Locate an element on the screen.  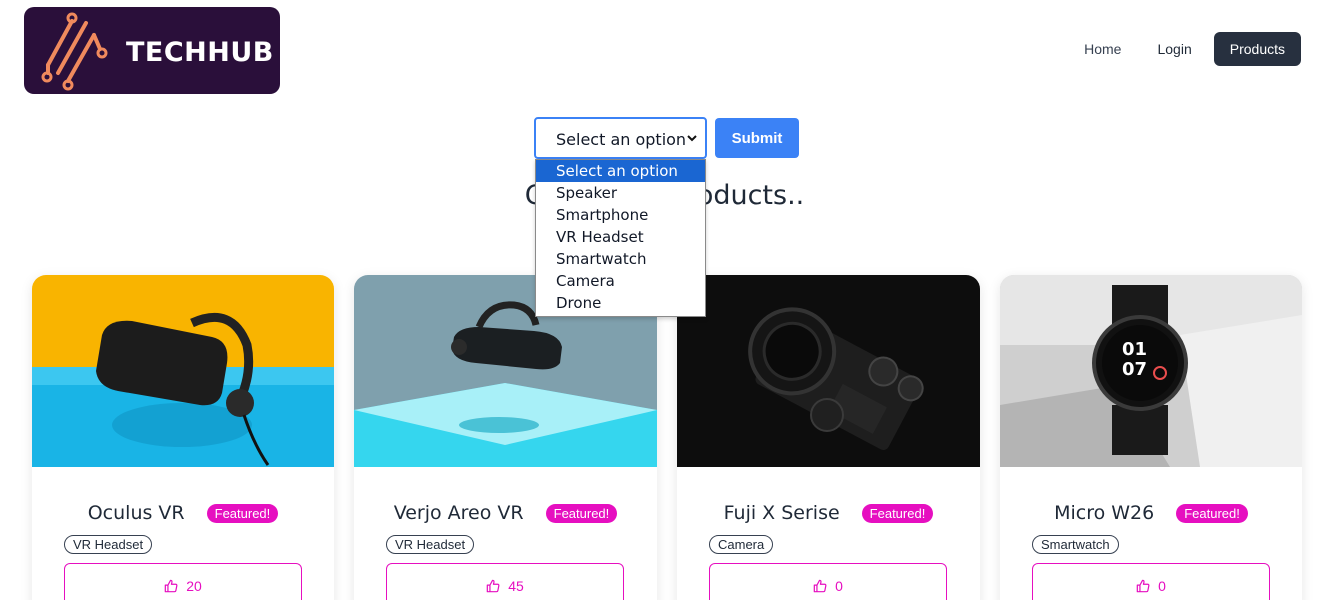
category-select-value: Select an option is located at coordinates (621, 139).